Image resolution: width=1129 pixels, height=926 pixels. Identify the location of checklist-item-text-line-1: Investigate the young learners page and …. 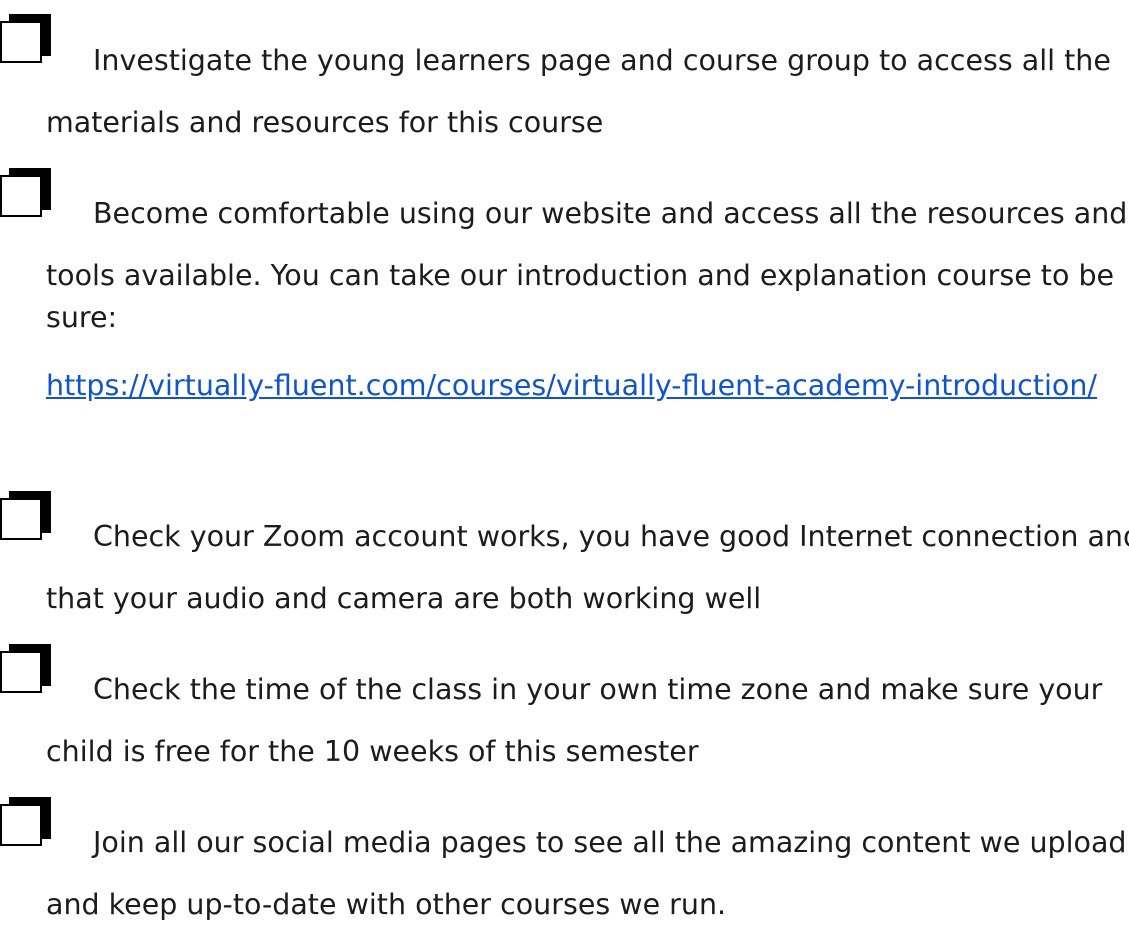
(602, 60).